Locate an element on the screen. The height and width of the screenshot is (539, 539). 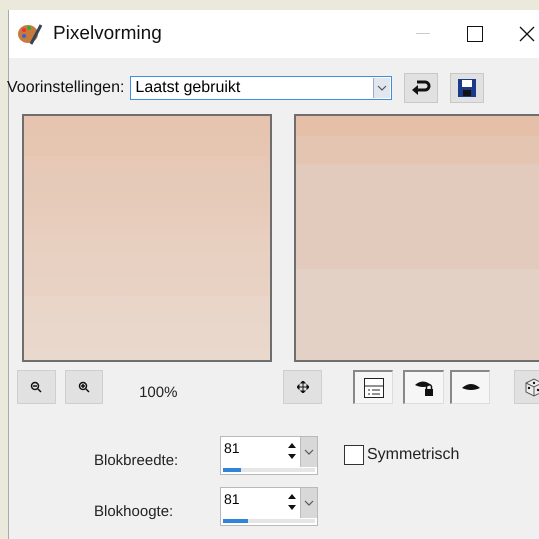
zoom-in-icon is located at coordinates (84, 387).